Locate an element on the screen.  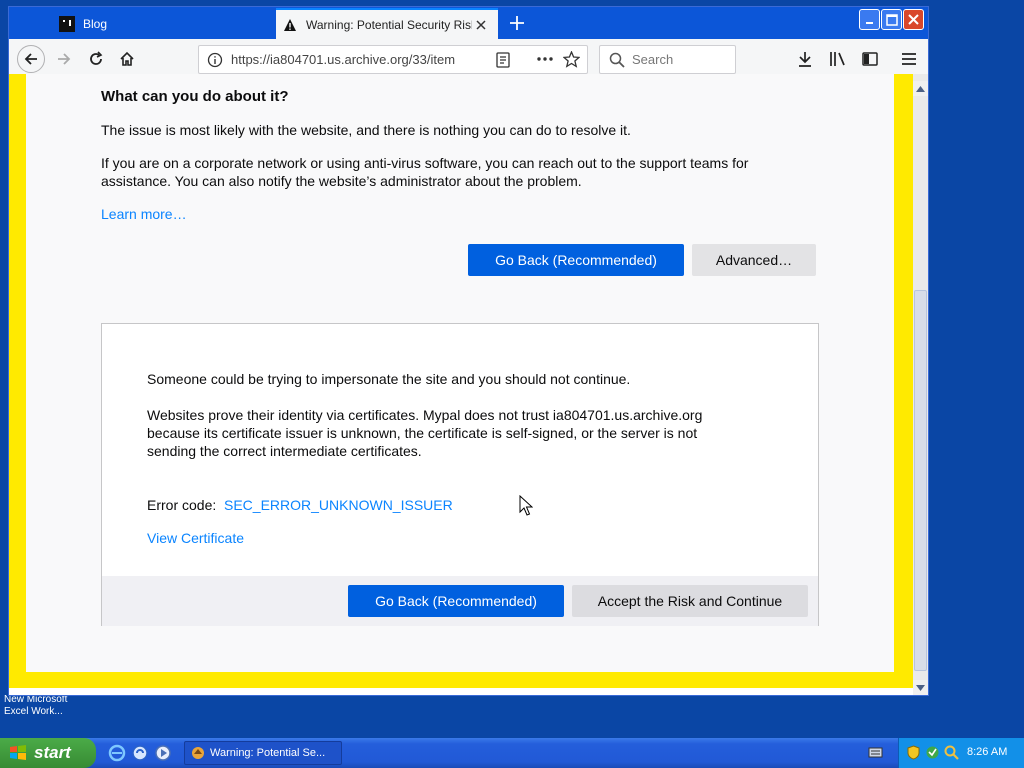
new-tab-icon is located at coordinates (517, 23).